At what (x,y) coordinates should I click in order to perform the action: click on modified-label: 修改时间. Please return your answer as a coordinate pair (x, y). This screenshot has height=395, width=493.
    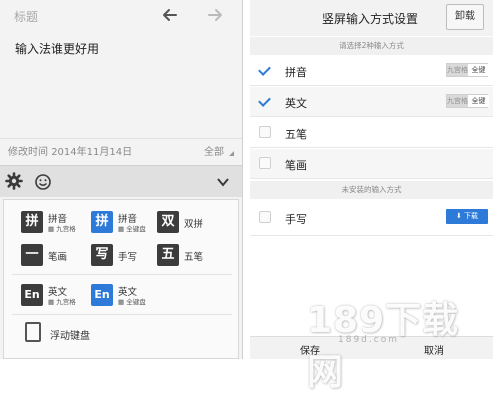
    Looking at the image, I should click on (28, 152).